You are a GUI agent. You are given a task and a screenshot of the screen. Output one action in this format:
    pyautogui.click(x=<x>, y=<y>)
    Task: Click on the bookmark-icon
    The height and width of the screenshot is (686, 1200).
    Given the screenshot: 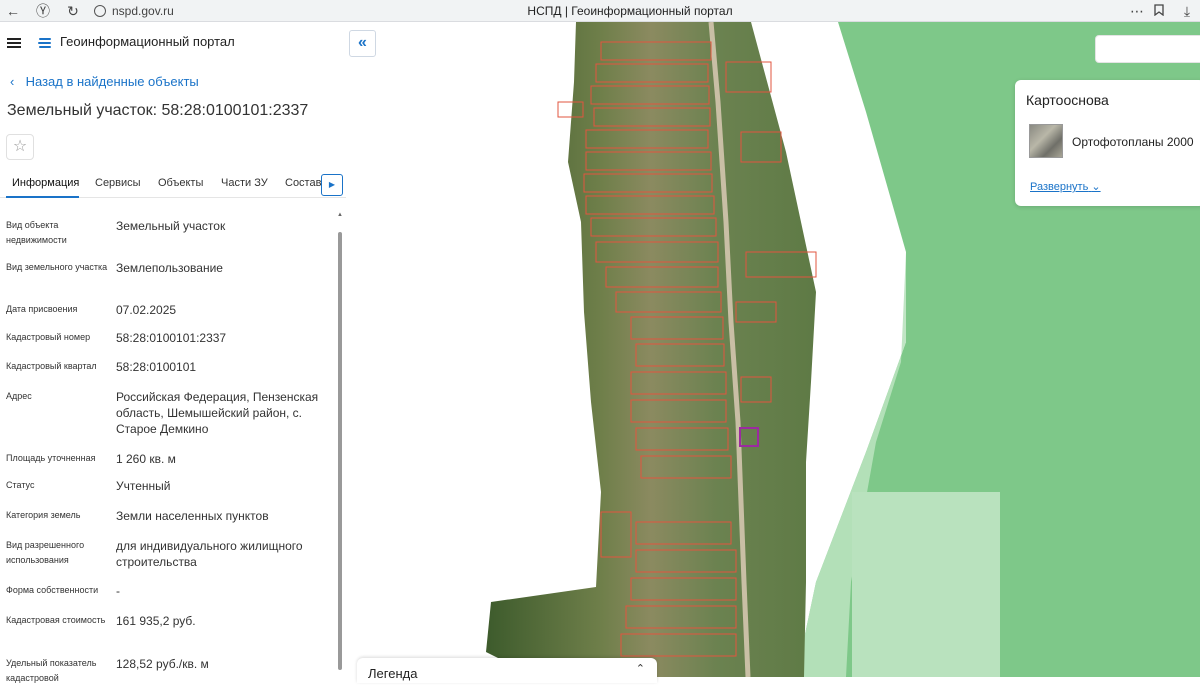 What is the action you would take?
    pyautogui.click(x=1159, y=11)
    